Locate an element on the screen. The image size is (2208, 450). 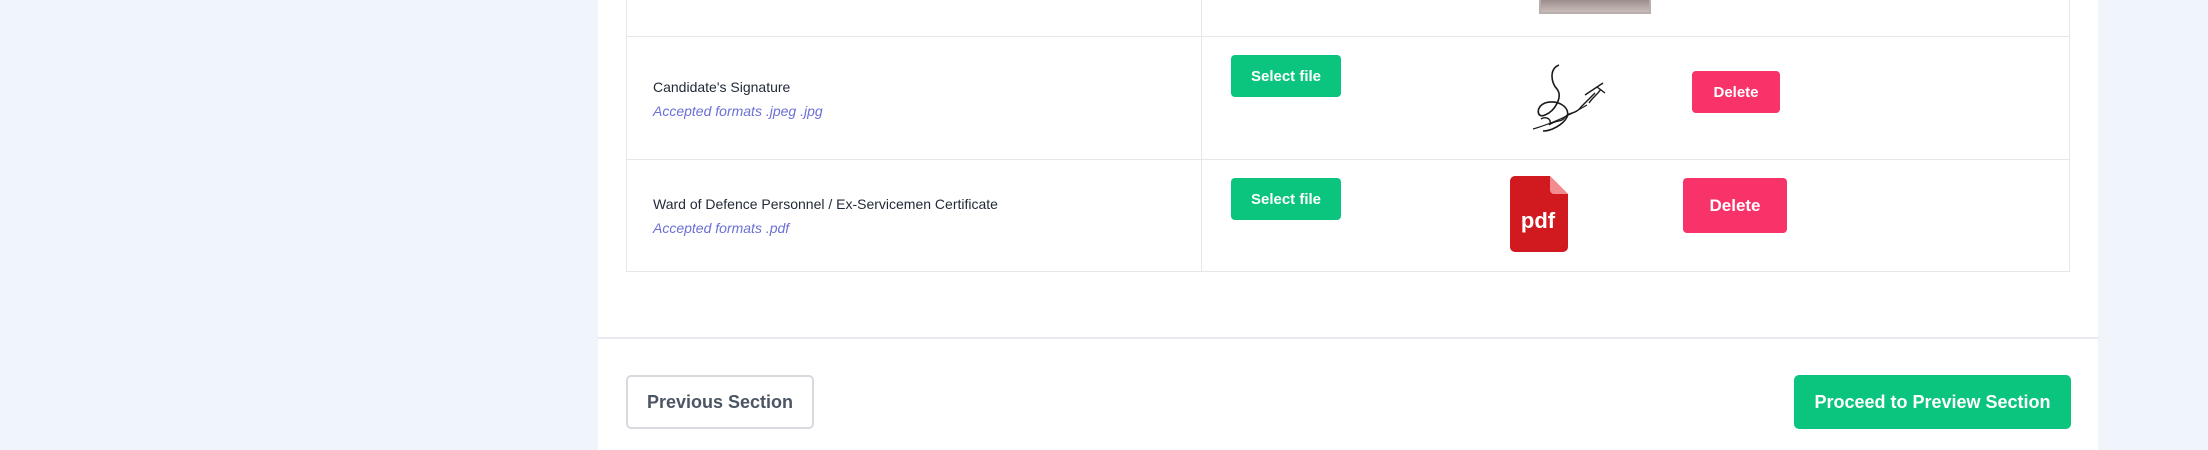
footer-divider is located at coordinates (1348, 338).